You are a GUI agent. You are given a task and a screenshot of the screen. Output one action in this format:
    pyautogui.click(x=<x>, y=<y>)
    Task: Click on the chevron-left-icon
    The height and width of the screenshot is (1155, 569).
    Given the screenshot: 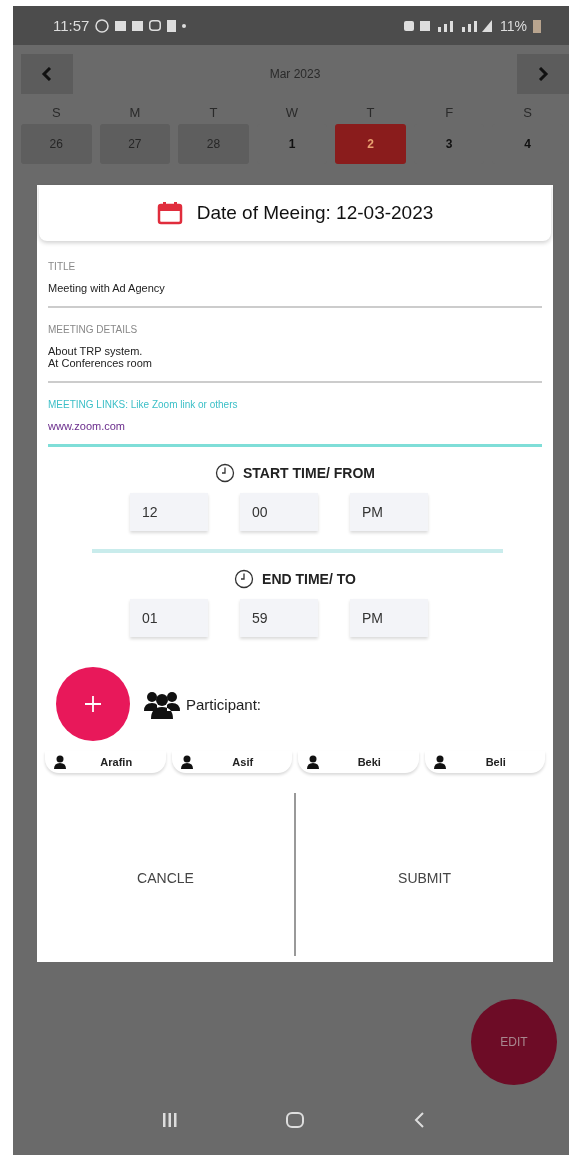 What is the action you would take?
    pyautogui.click(x=47, y=74)
    